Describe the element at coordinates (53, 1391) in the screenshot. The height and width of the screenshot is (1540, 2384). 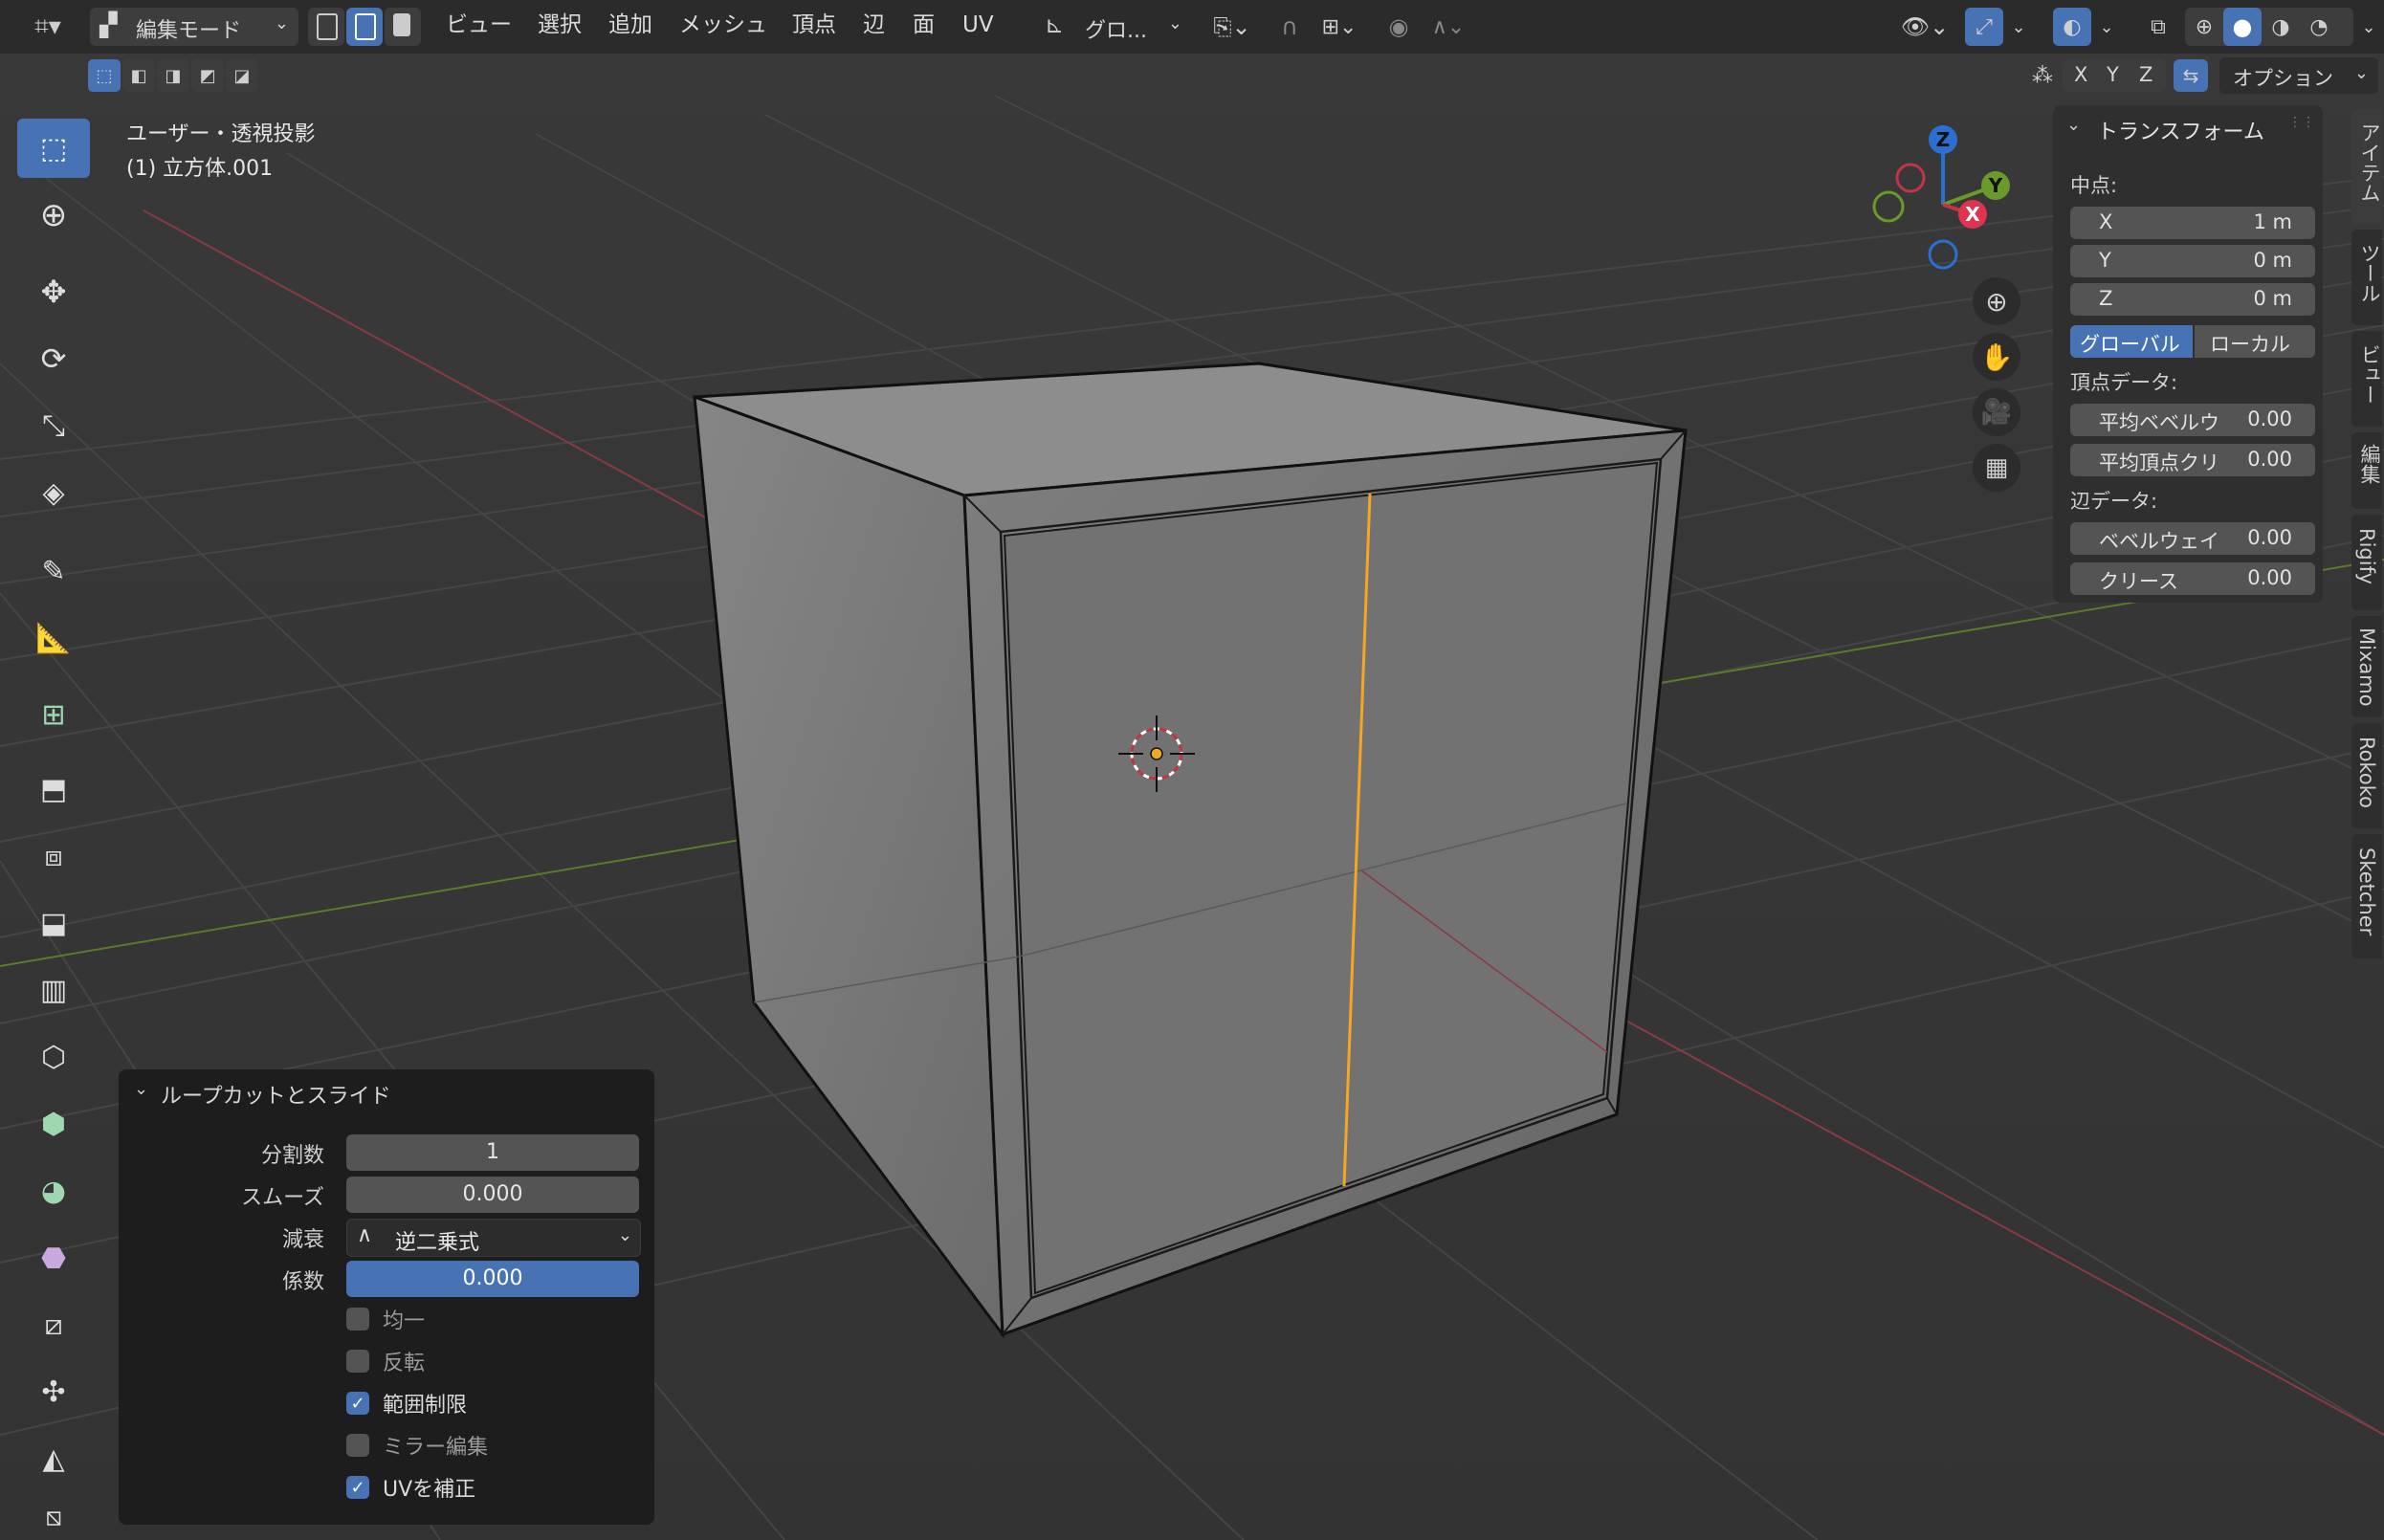
I see `tool-shrink-fatten: ✣` at that location.